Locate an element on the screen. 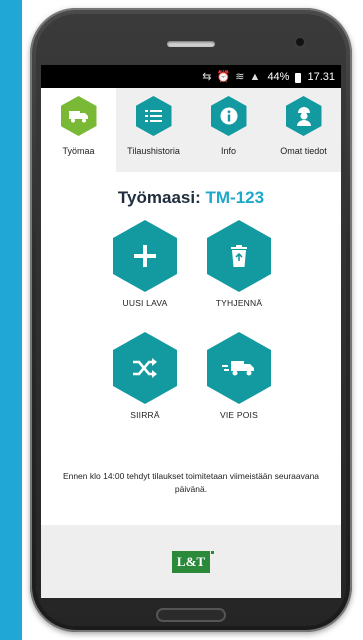  page-title: Työmaasi: TM-123 is located at coordinates (191, 198).